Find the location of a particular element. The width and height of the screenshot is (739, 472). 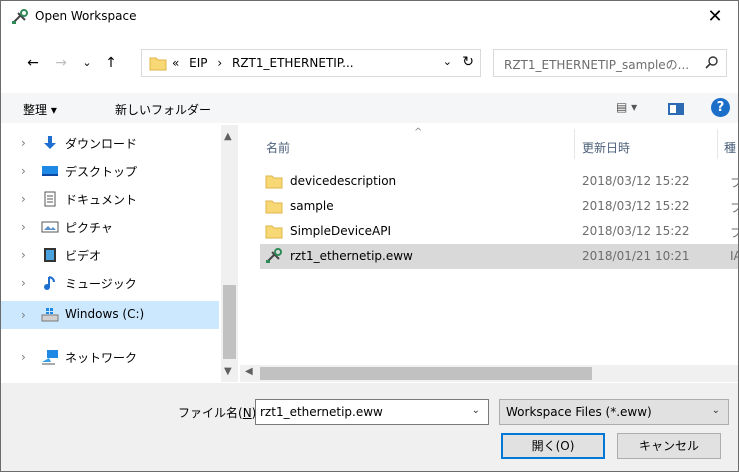

window-title: Open Workspace is located at coordinates (86, 16).